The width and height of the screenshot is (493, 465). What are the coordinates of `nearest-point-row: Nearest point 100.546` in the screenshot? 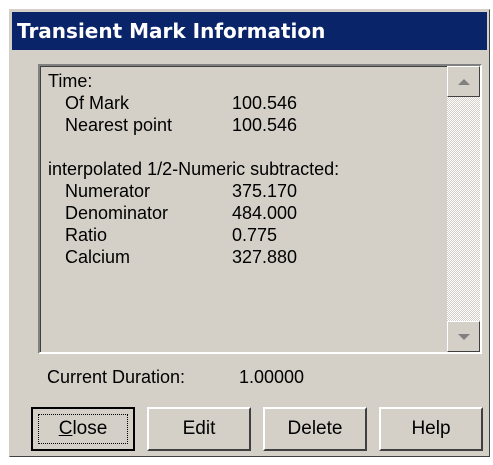 It's located at (245, 125).